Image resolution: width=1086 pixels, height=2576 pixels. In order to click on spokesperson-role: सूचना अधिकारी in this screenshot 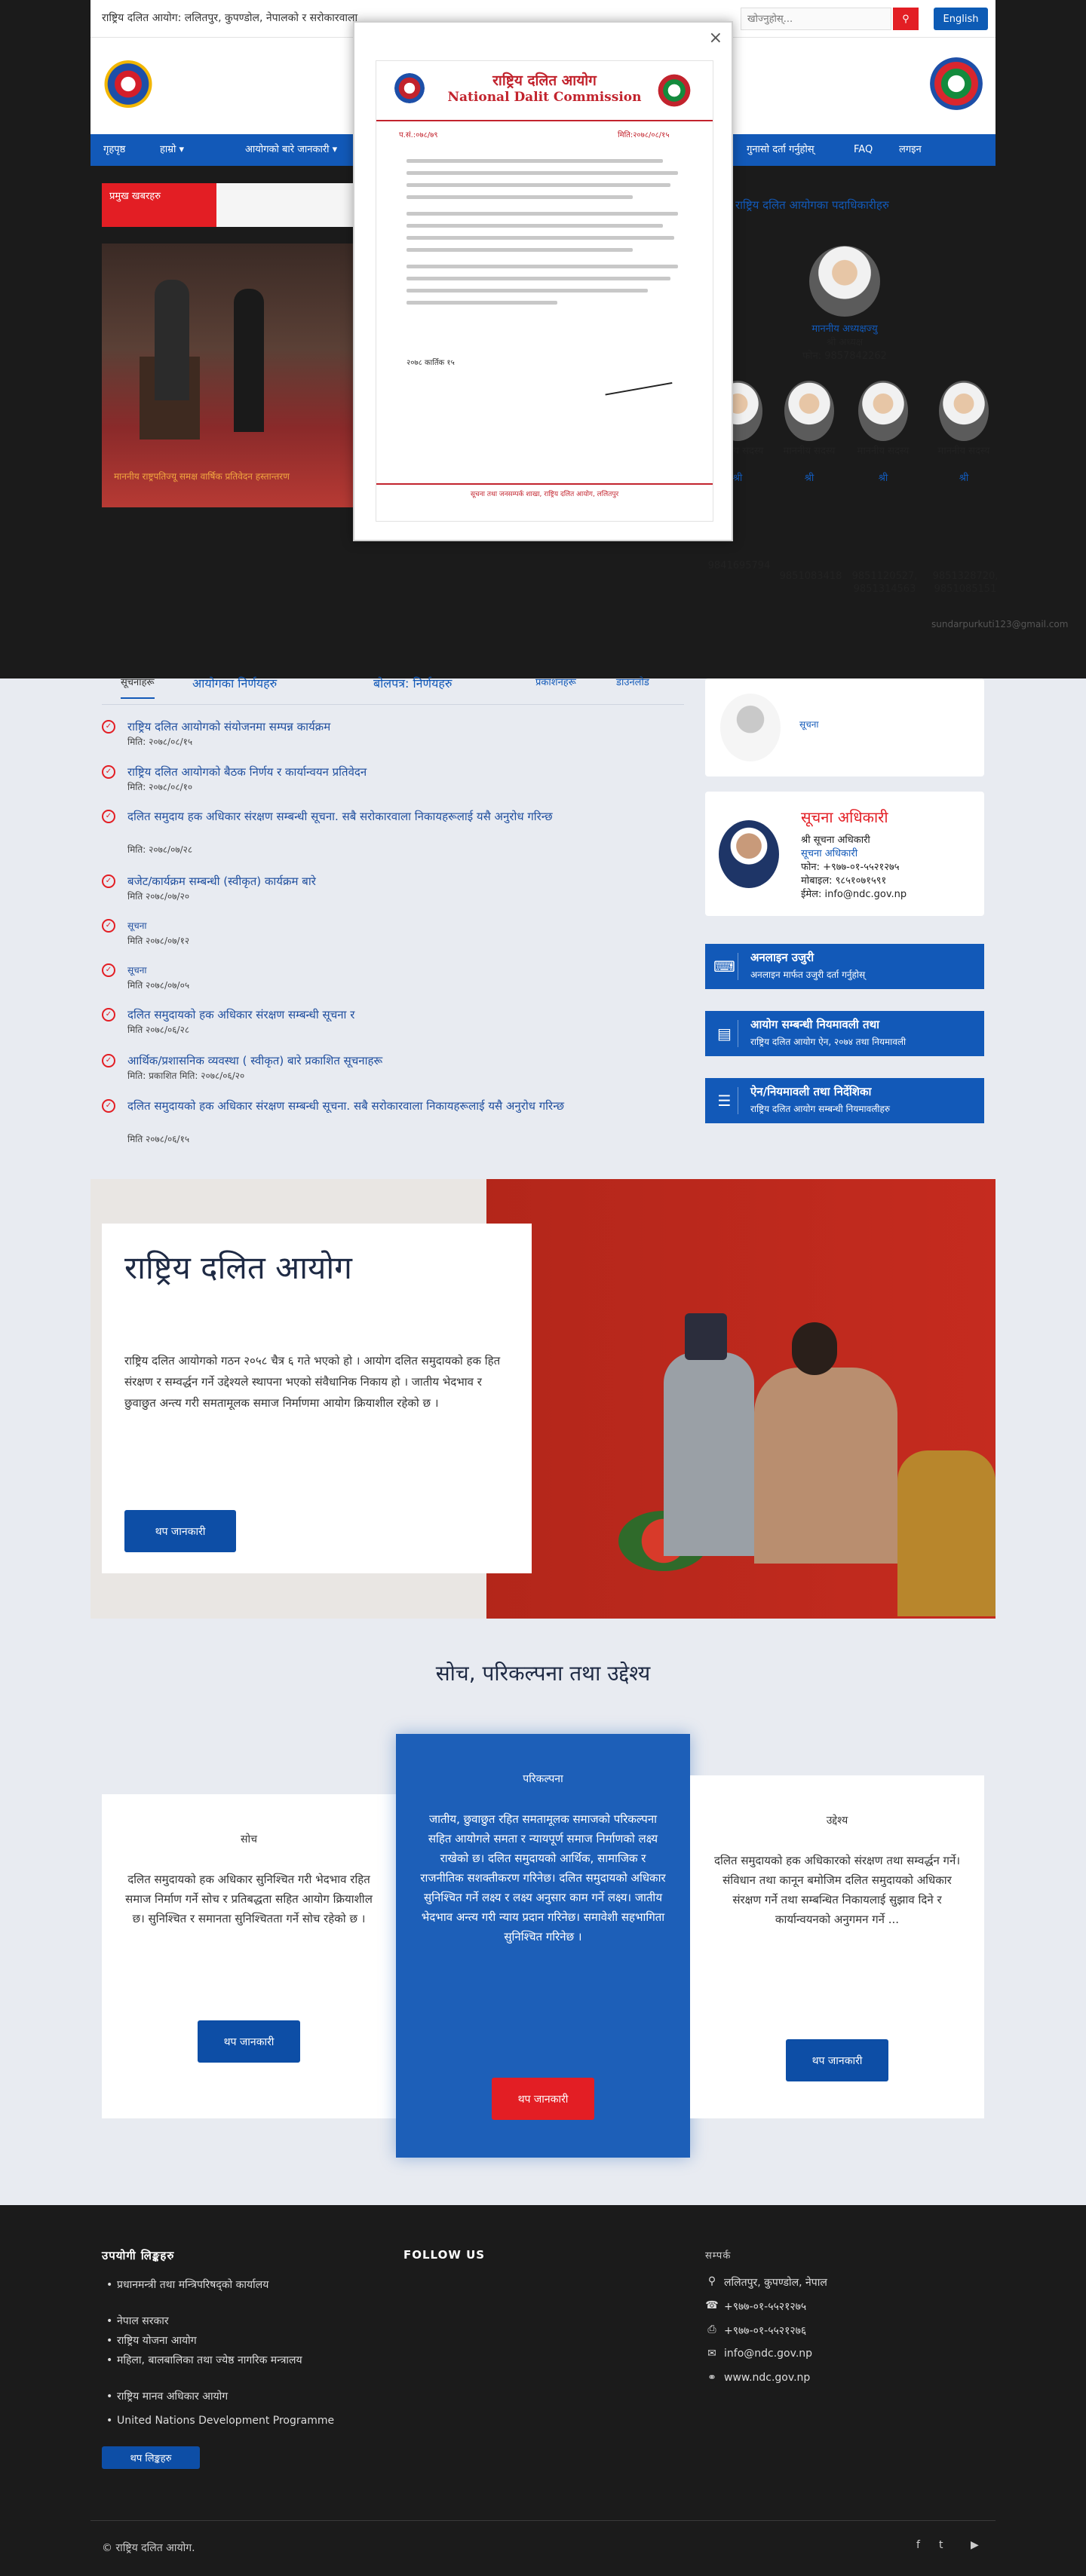, I will do `click(829, 853)`.